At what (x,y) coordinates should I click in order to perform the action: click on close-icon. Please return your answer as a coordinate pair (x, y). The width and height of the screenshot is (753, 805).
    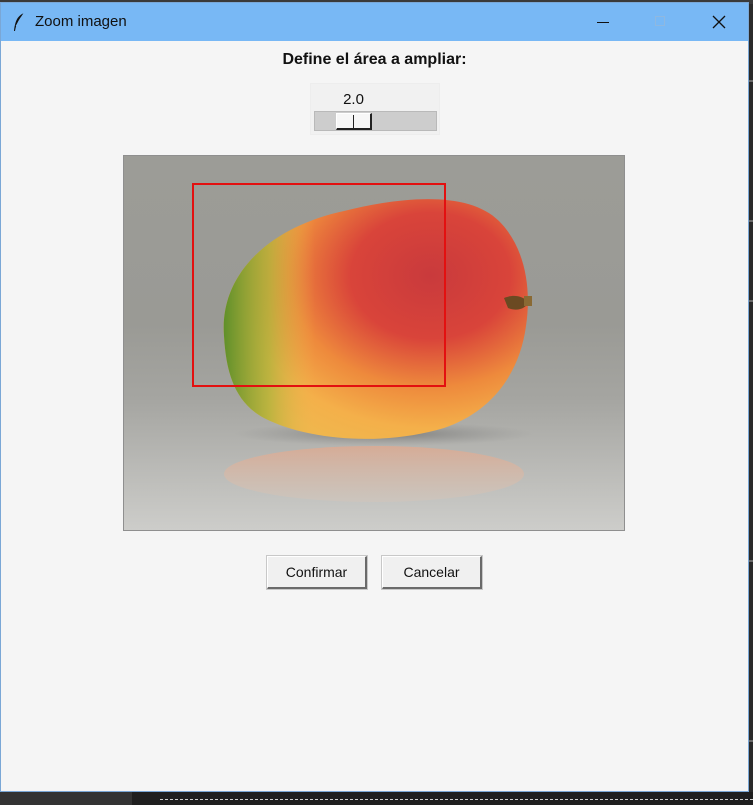
    Looking at the image, I should click on (719, 22).